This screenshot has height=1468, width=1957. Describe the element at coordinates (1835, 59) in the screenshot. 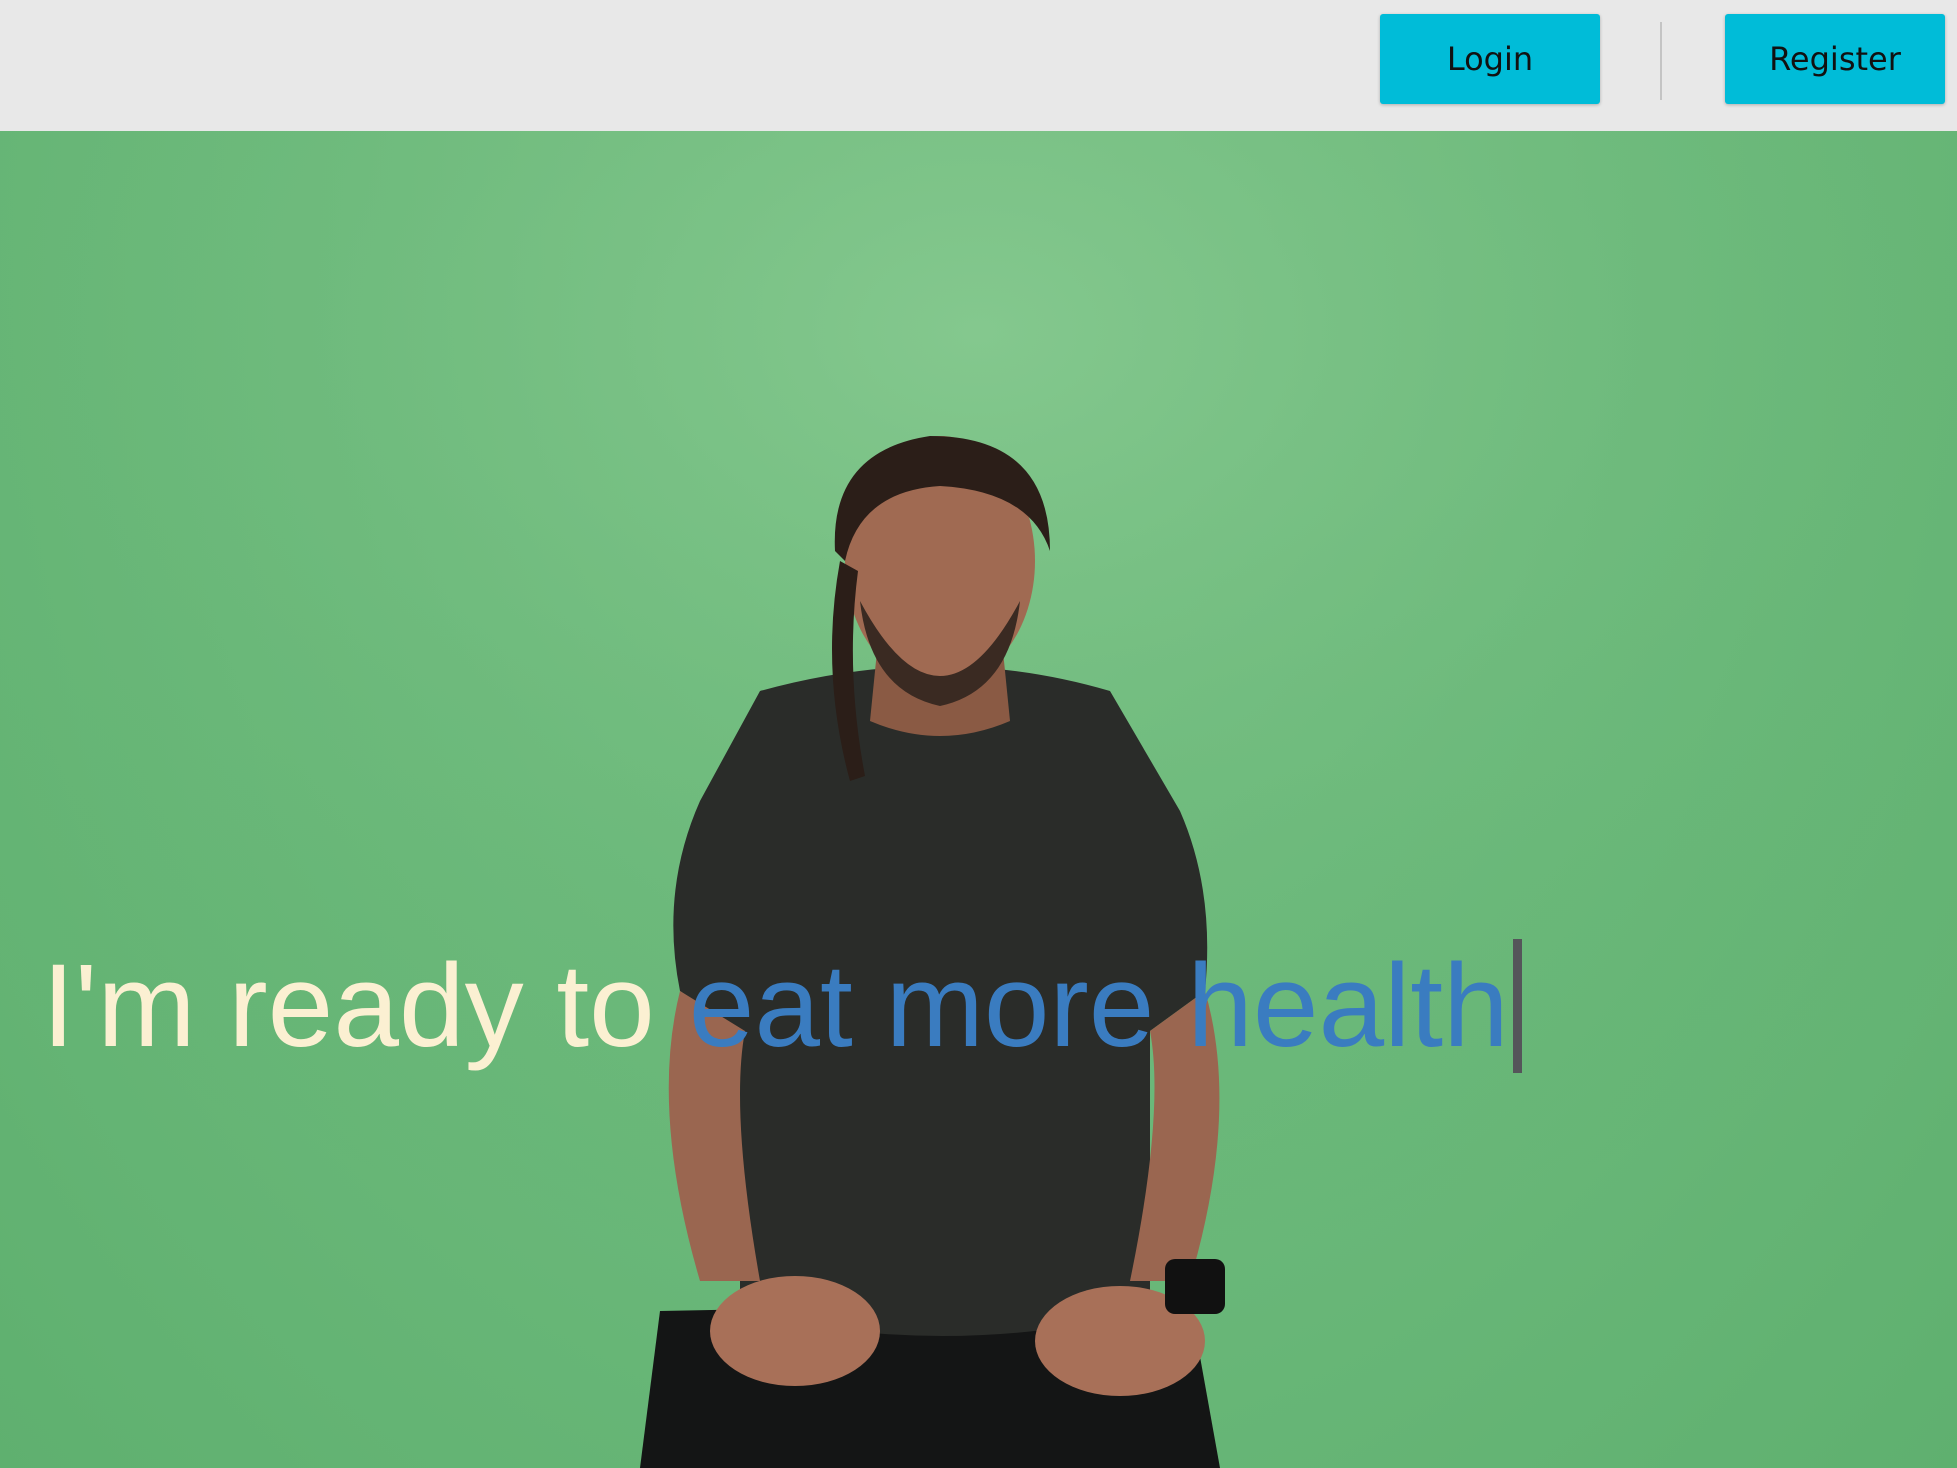

I see `register-button: Register` at that location.